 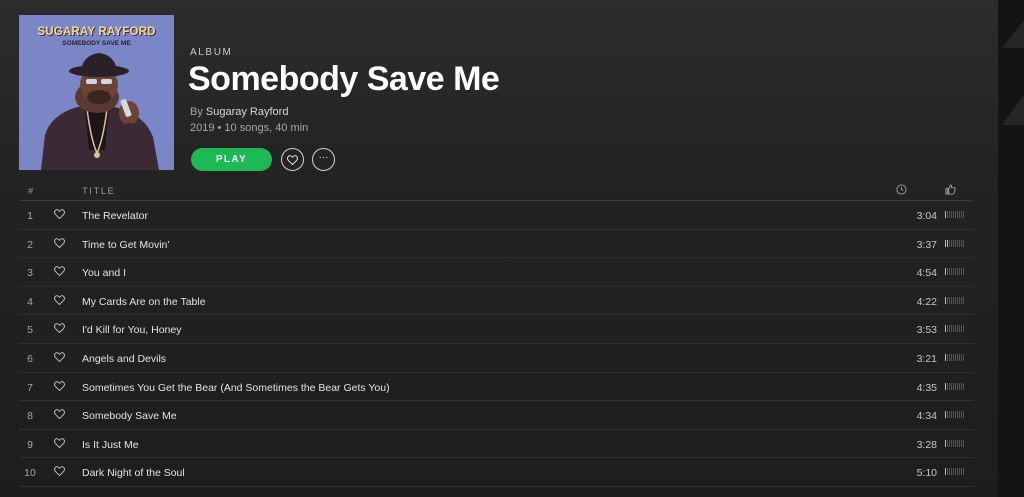 What do you see at coordinates (131, 330) in the screenshot?
I see `track-title: I'd Kill for You, Honey` at bounding box center [131, 330].